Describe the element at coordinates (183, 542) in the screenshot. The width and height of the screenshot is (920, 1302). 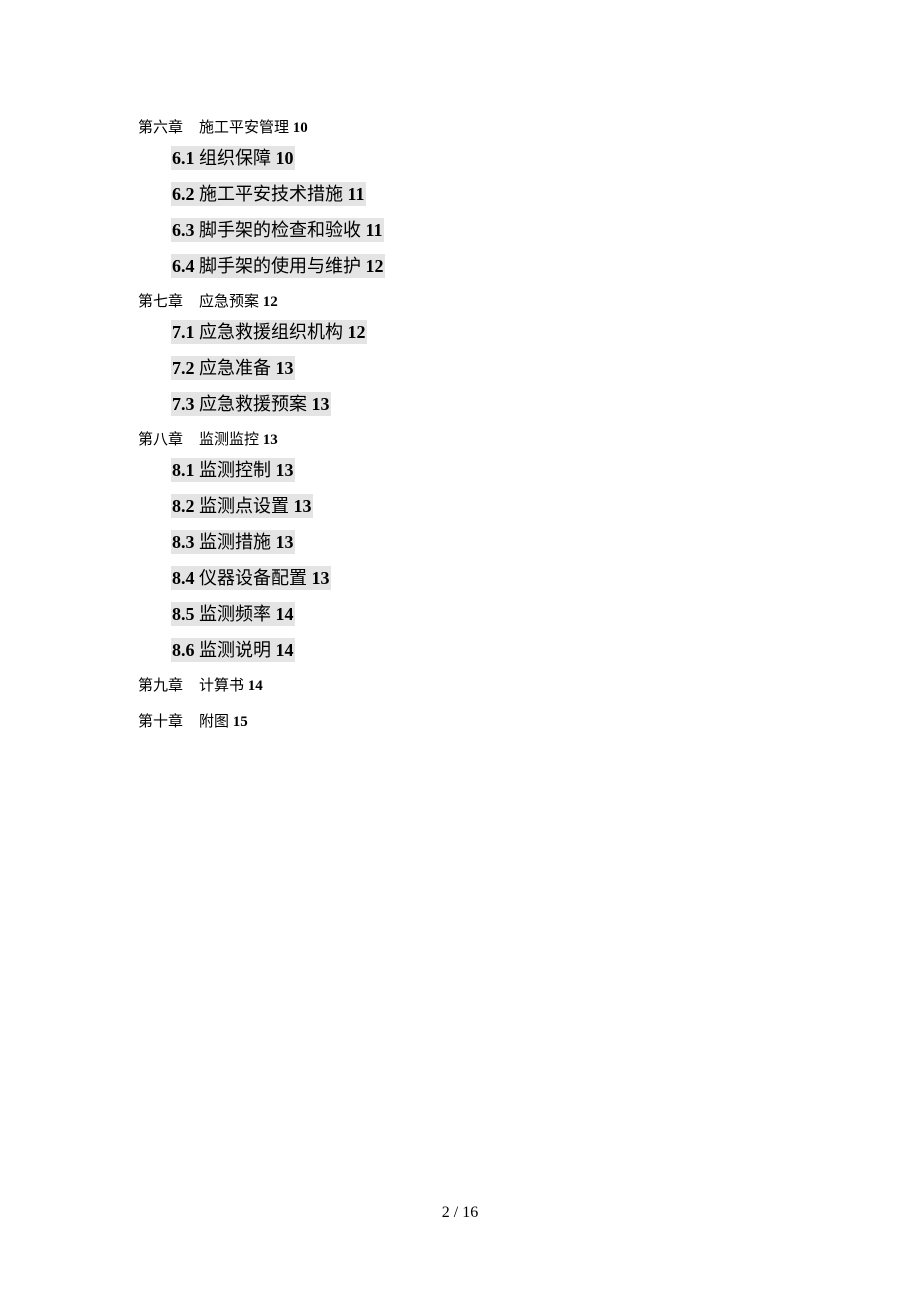
I see `section-number: 8.3` at that location.